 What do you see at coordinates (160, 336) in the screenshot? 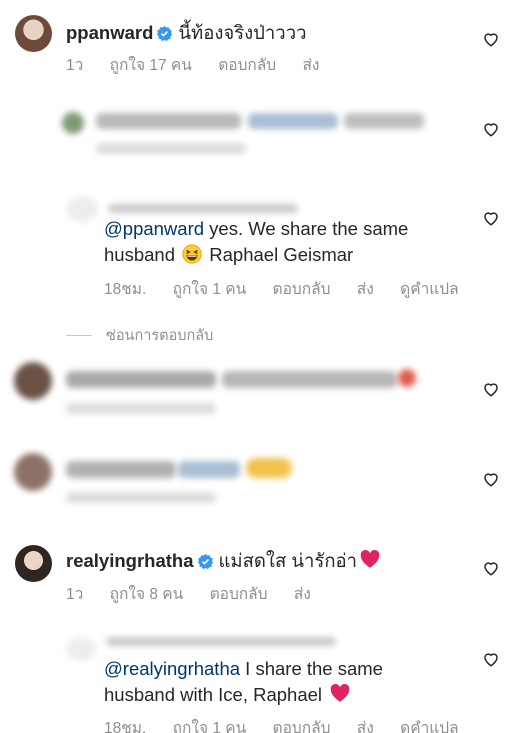
I see `hide-replies-label: ซ่อนการตอบกลับ` at bounding box center [160, 336].